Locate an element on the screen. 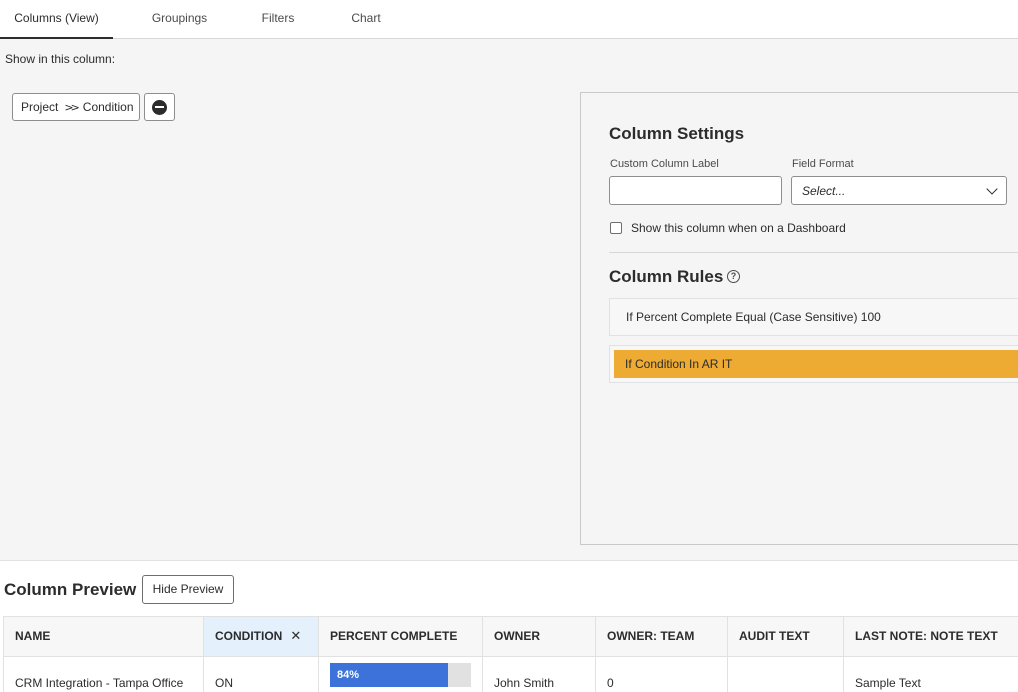 The height and width of the screenshot is (692, 1018). column-rule-item: If Condition In AR IT is located at coordinates (813, 364).